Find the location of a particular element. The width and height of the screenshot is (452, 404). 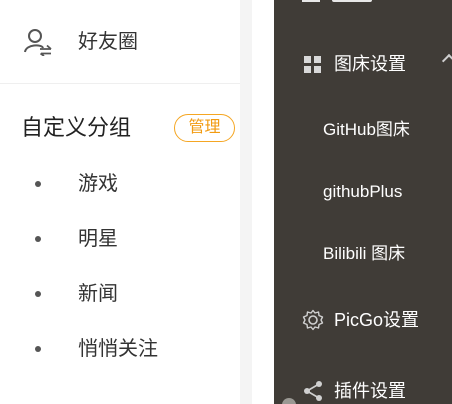

friends-circle-item: 好友圈 is located at coordinates (120, 42).